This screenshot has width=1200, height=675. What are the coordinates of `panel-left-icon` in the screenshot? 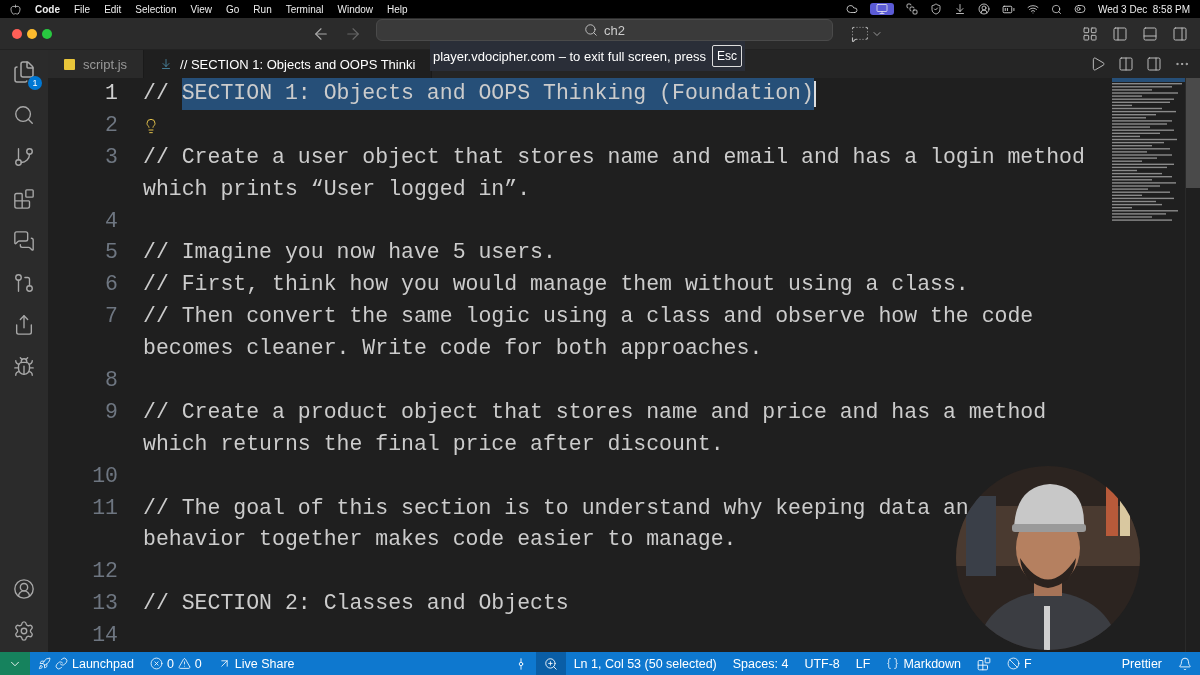 It's located at (1120, 33).